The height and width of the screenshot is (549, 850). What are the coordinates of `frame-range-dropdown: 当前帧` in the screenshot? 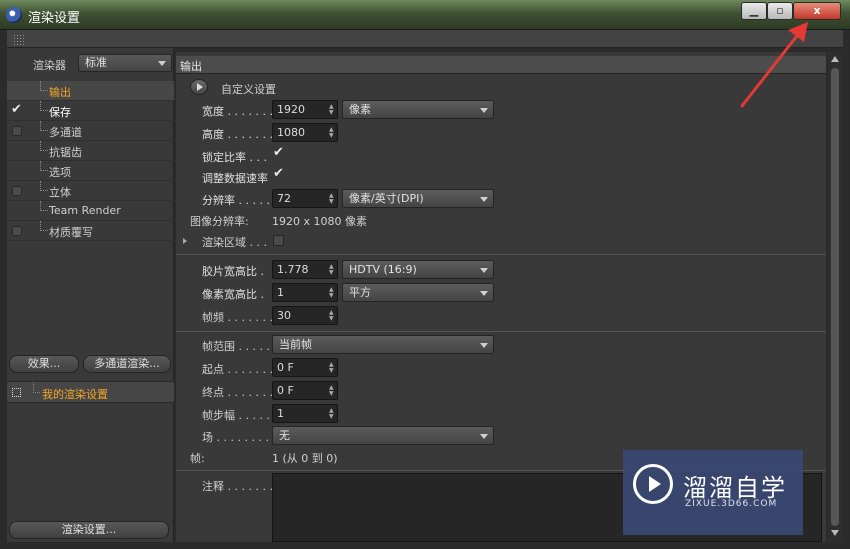 It's located at (383, 344).